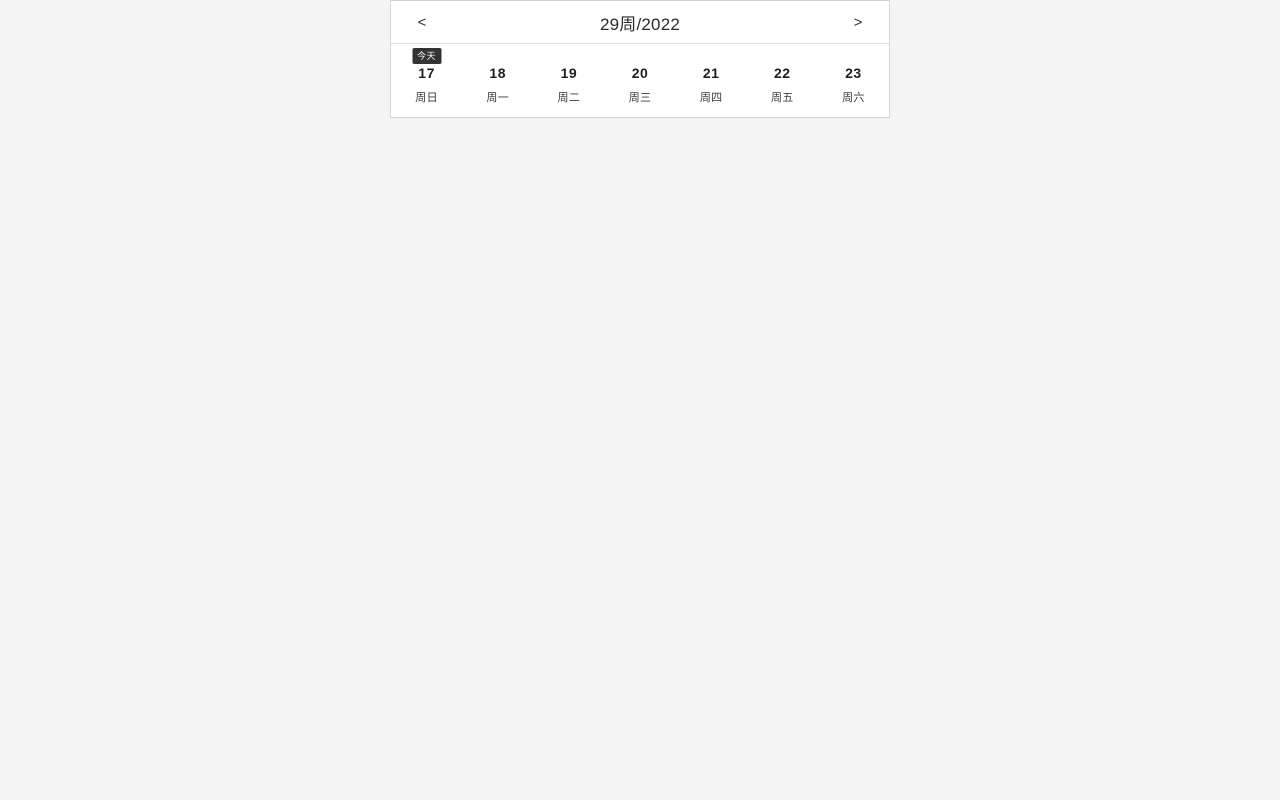 This screenshot has height=800, width=1280. Describe the element at coordinates (569, 98) in the screenshot. I see `day-weekday-label: 周二` at that location.